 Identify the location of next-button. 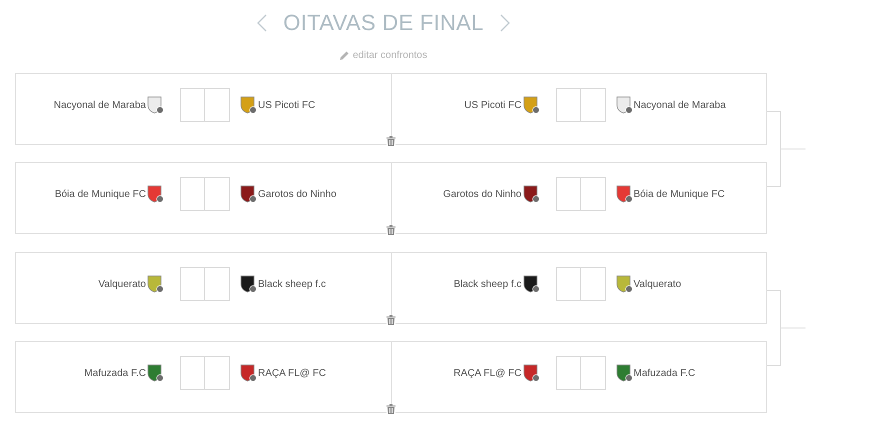
(505, 23).